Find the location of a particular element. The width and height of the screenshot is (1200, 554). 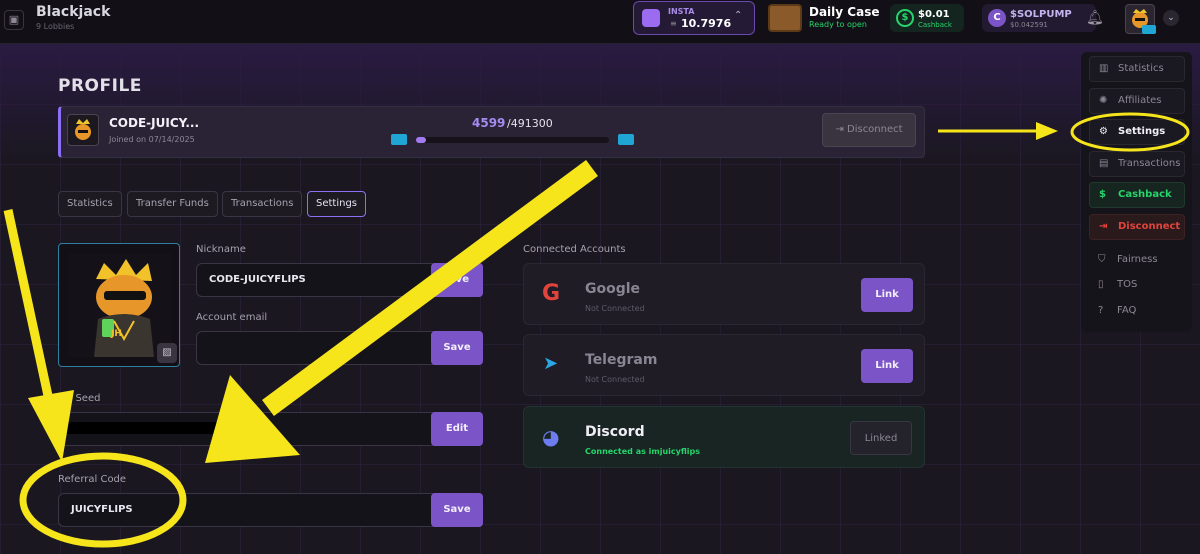

annotation-ellipse-referral is located at coordinates (103, 500).